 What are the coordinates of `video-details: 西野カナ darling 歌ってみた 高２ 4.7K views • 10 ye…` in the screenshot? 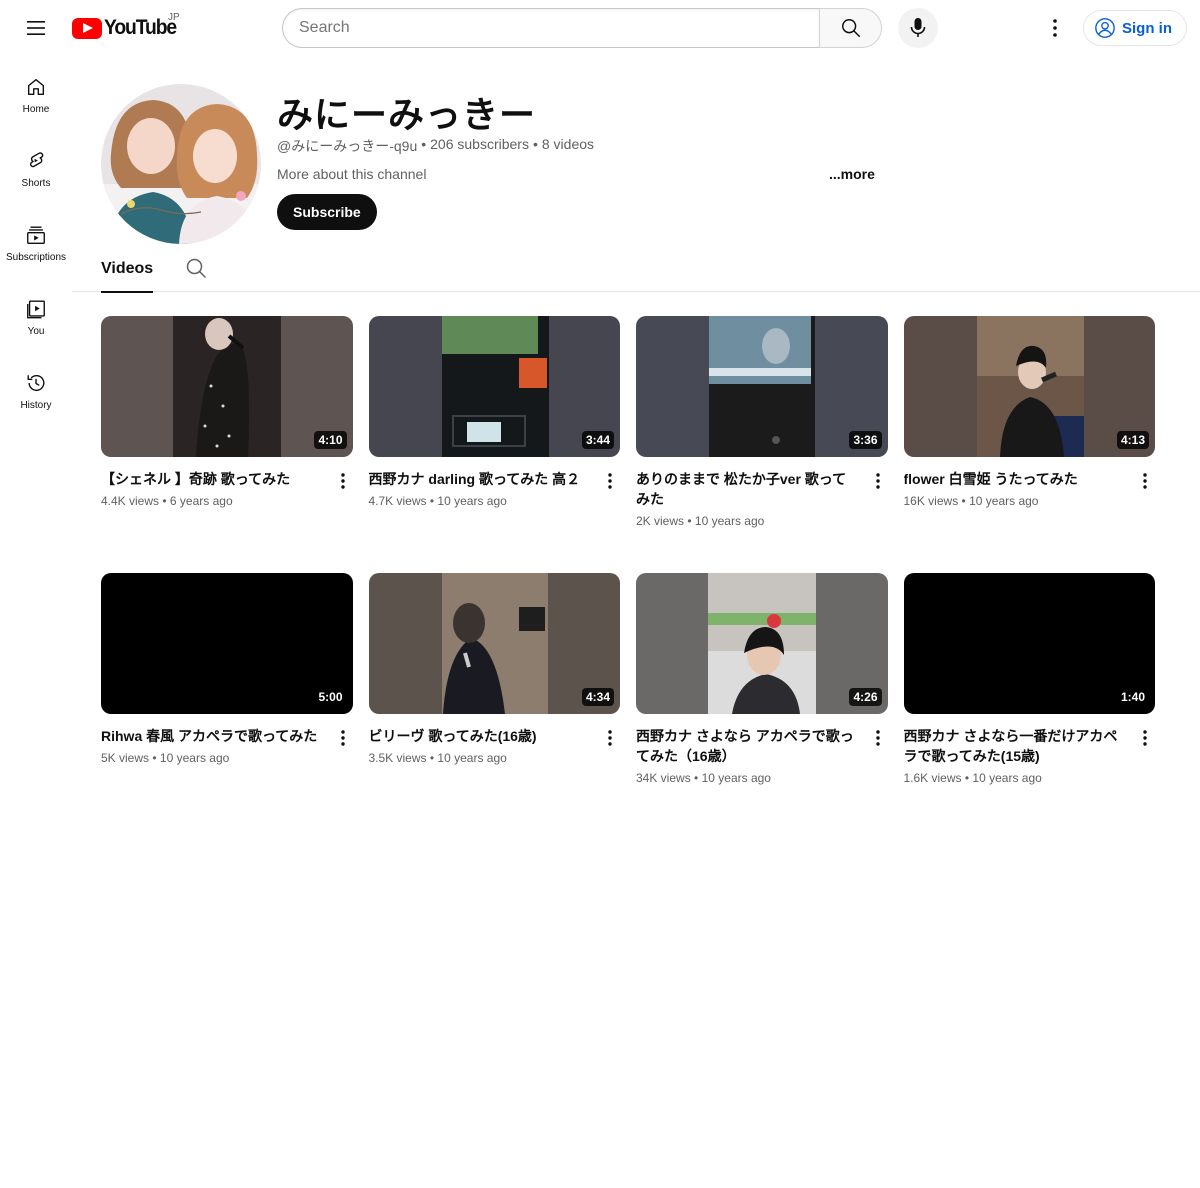 It's located at (495, 483).